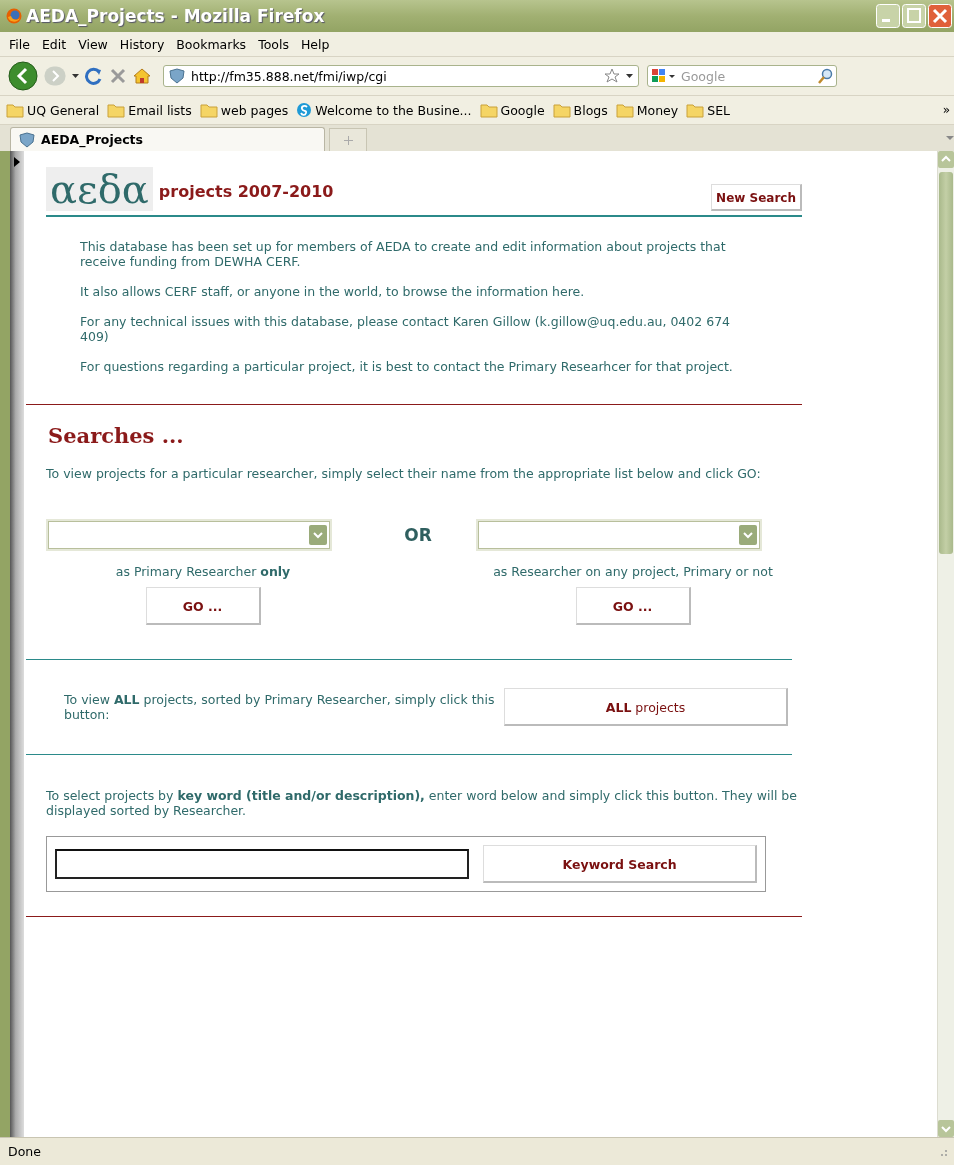 This screenshot has width=954, height=1165. Describe the element at coordinates (25, 1151) in the screenshot. I see `status-text: Done` at that location.